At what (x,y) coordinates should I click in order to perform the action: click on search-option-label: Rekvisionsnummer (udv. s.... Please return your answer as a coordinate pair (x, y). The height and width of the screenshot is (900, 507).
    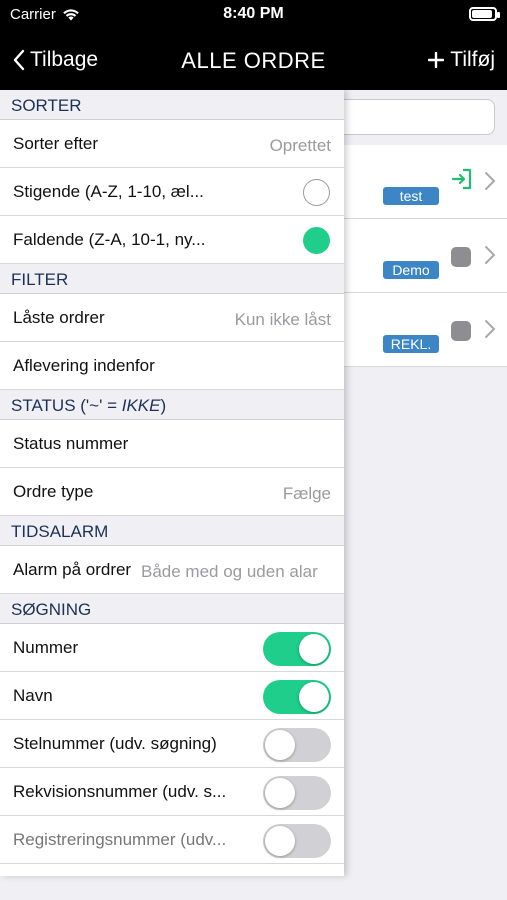
    Looking at the image, I should click on (120, 791).